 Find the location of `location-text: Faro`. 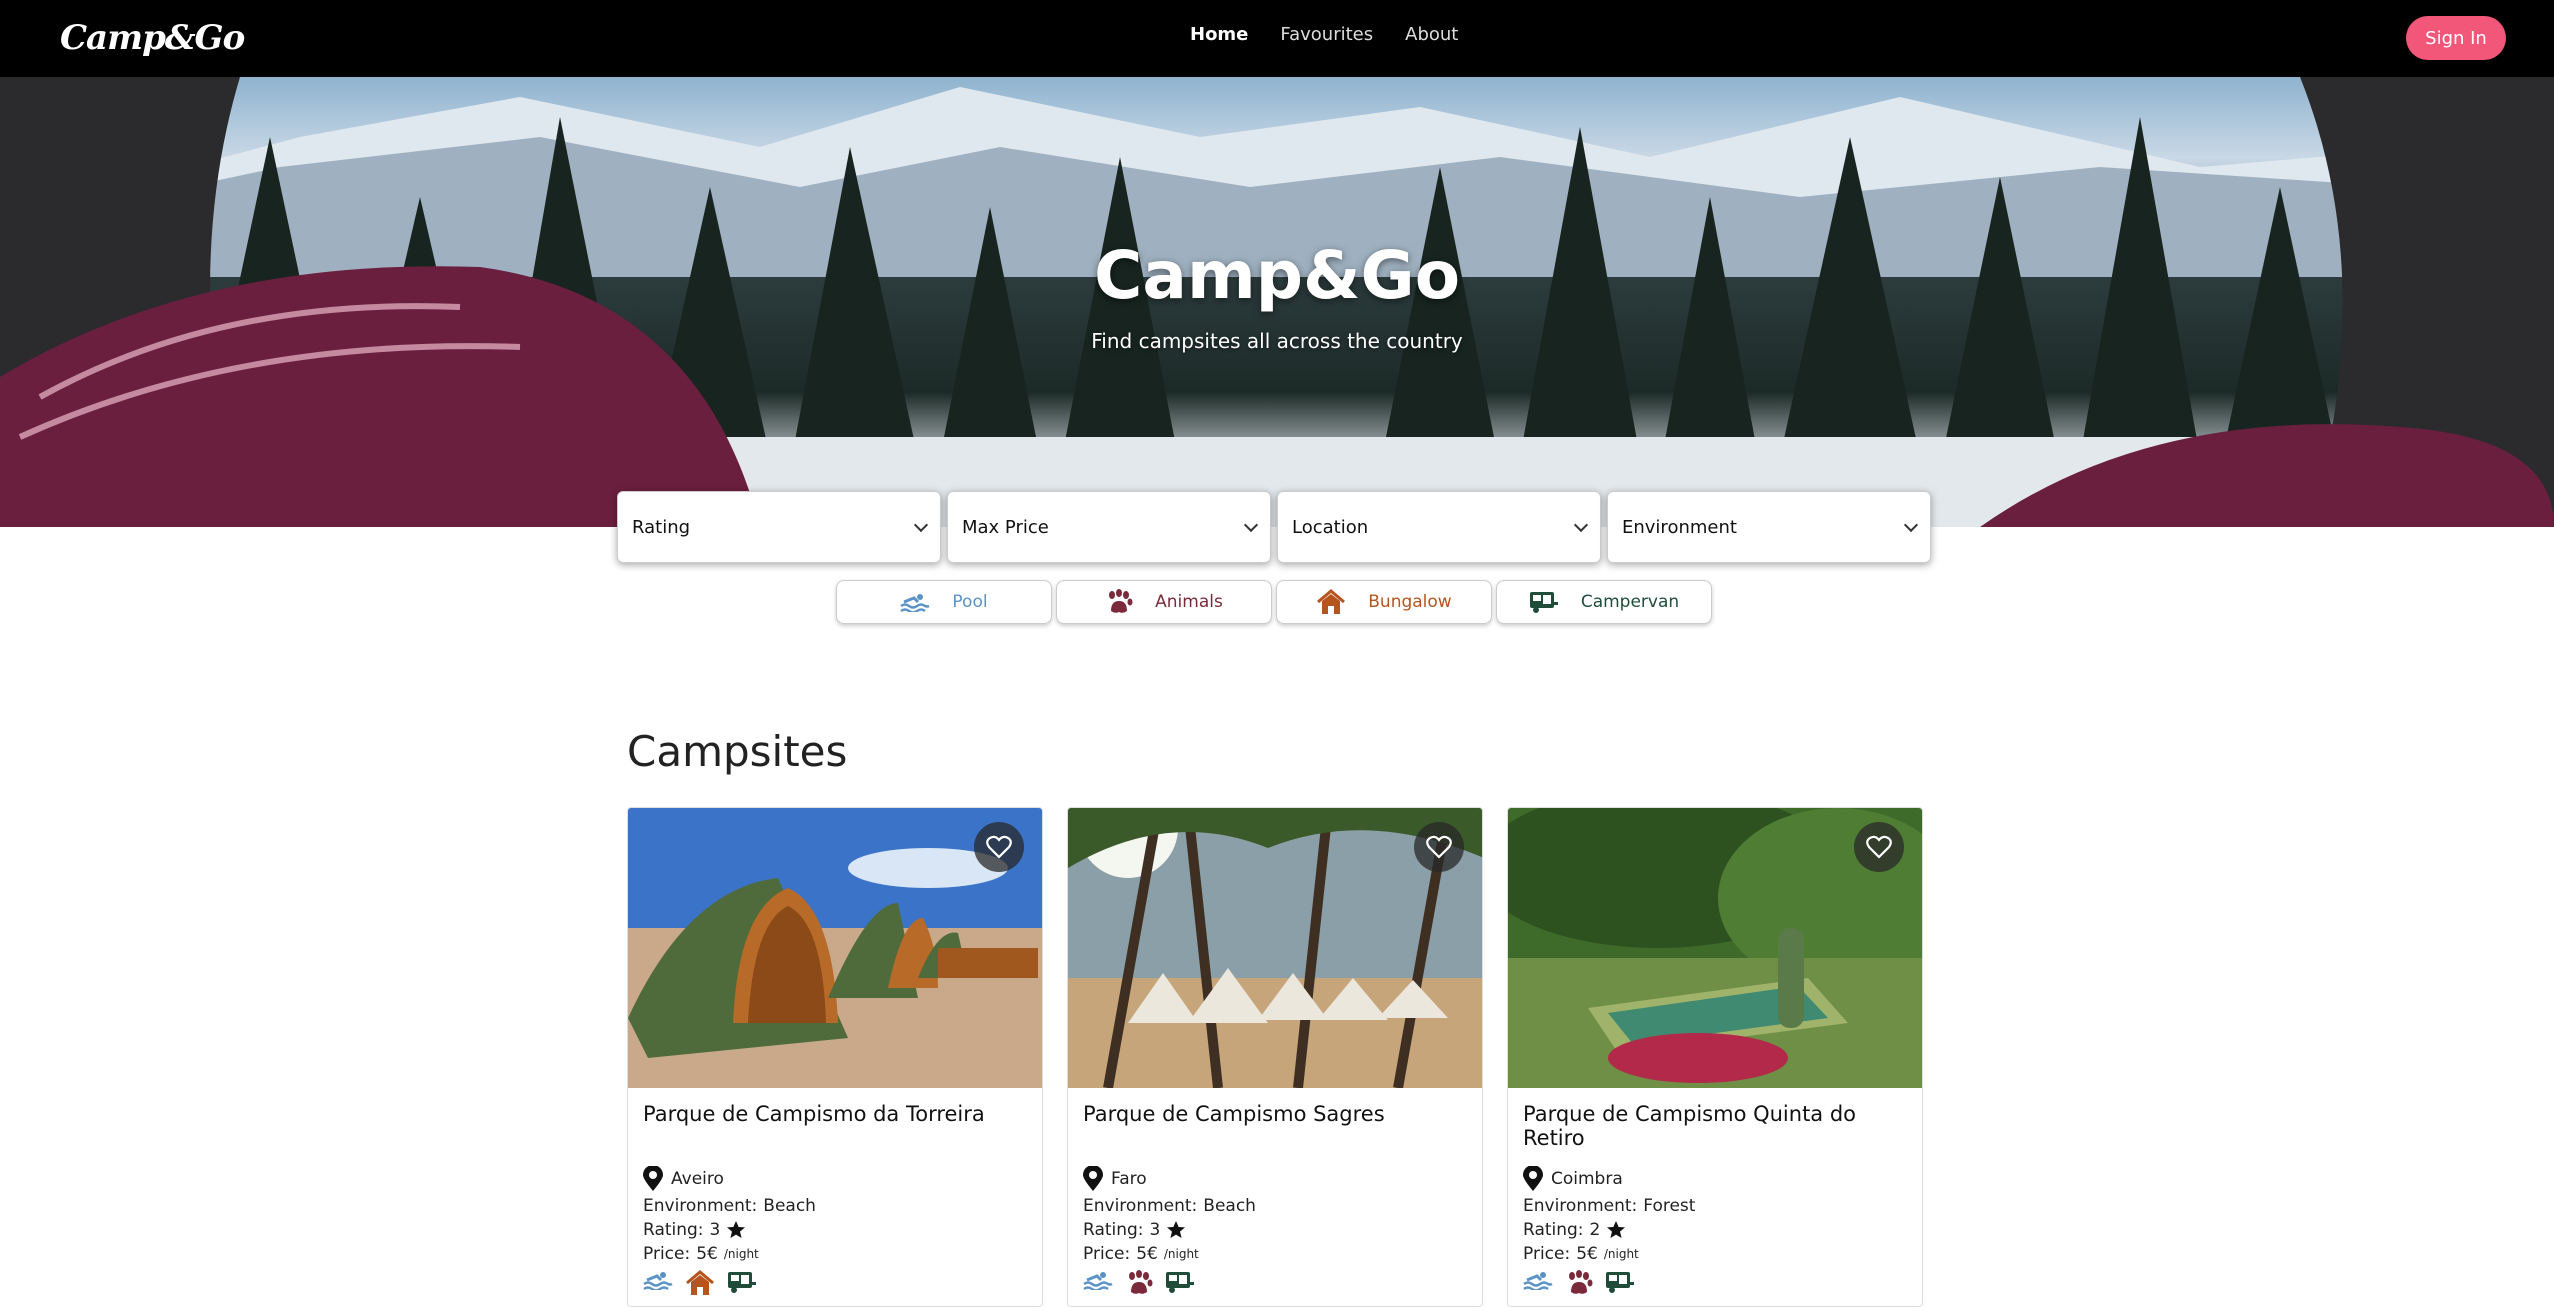

location-text: Faro is located at coordinates (1129, 1179).